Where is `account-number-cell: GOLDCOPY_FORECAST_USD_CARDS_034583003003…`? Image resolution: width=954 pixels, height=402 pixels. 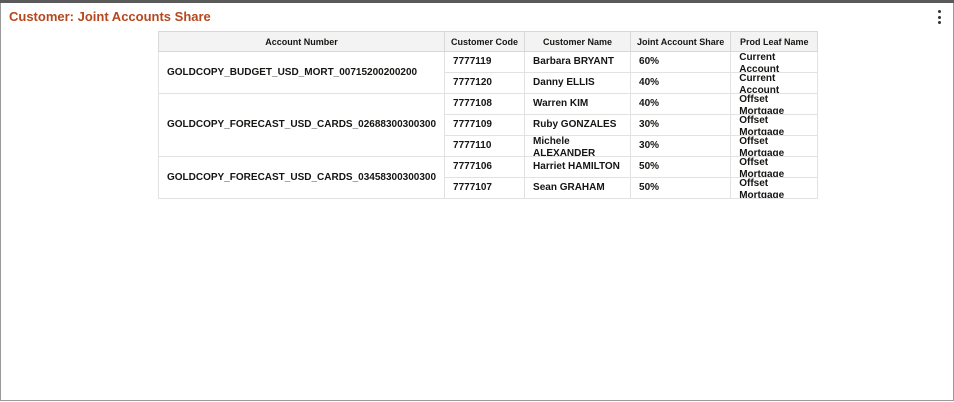 account-number-cell: GOLDCOPY_FORECAST_USD_CARDS_034583003003… is located at coordinates (301, 177).